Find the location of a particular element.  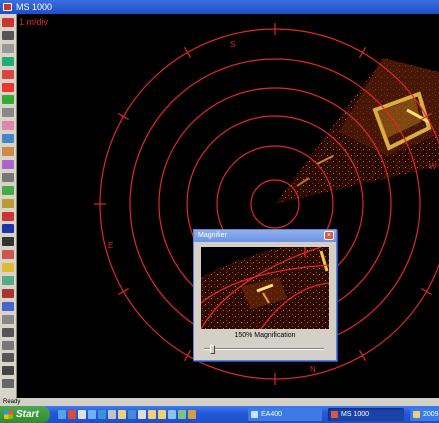

slider-thumb is located at coordinates (212, 349).